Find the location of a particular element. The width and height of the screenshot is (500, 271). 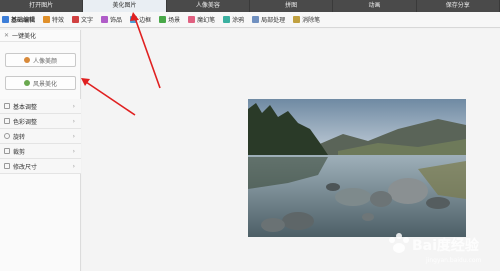

tool-doodle: 涂鸦 is located at coordinates (233, 19).